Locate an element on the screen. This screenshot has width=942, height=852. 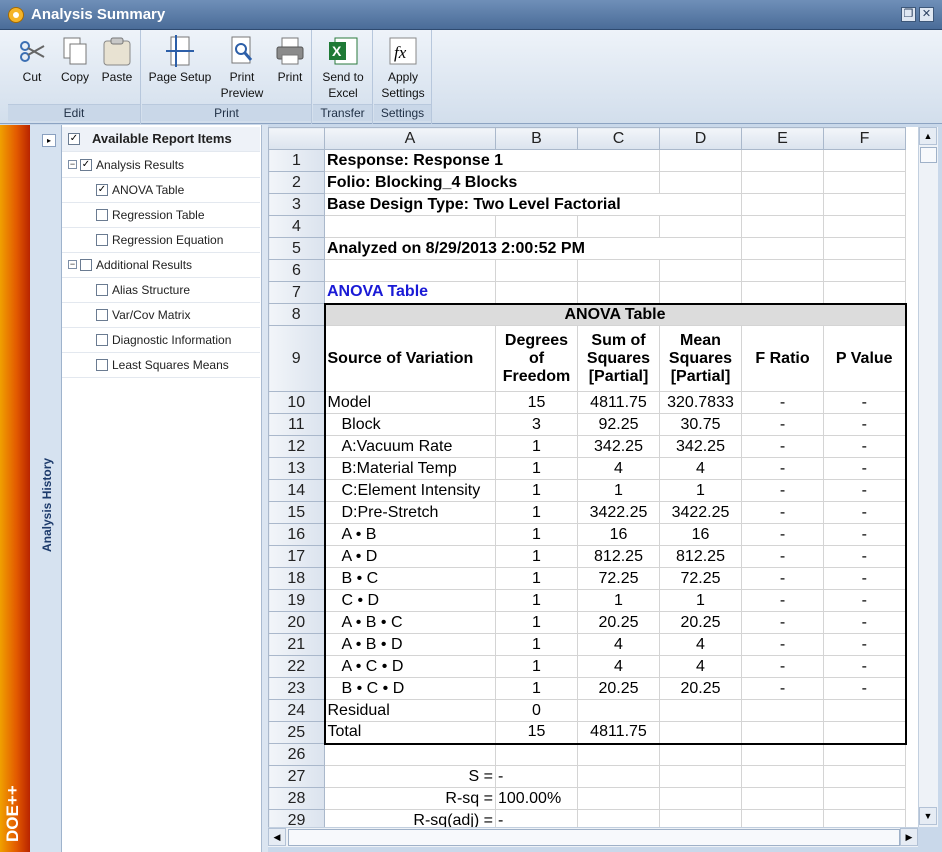
scroll-right-arrow-icon: ▶ is located at coordinates (909, 837).